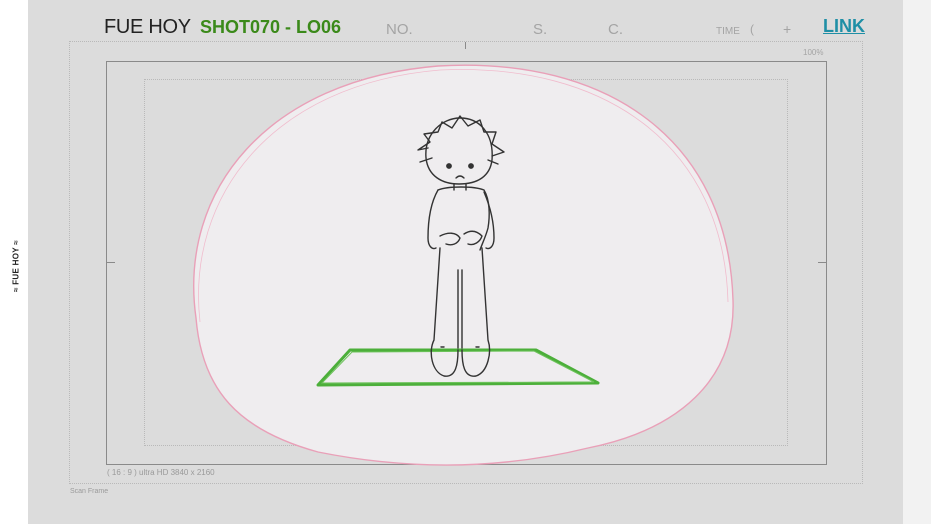  Describe the element at coordinates (161, 472) in the screenshot. I see `resolution-label: ( 16 : 9 ) ultra HD 3840 x 2160` at that location.